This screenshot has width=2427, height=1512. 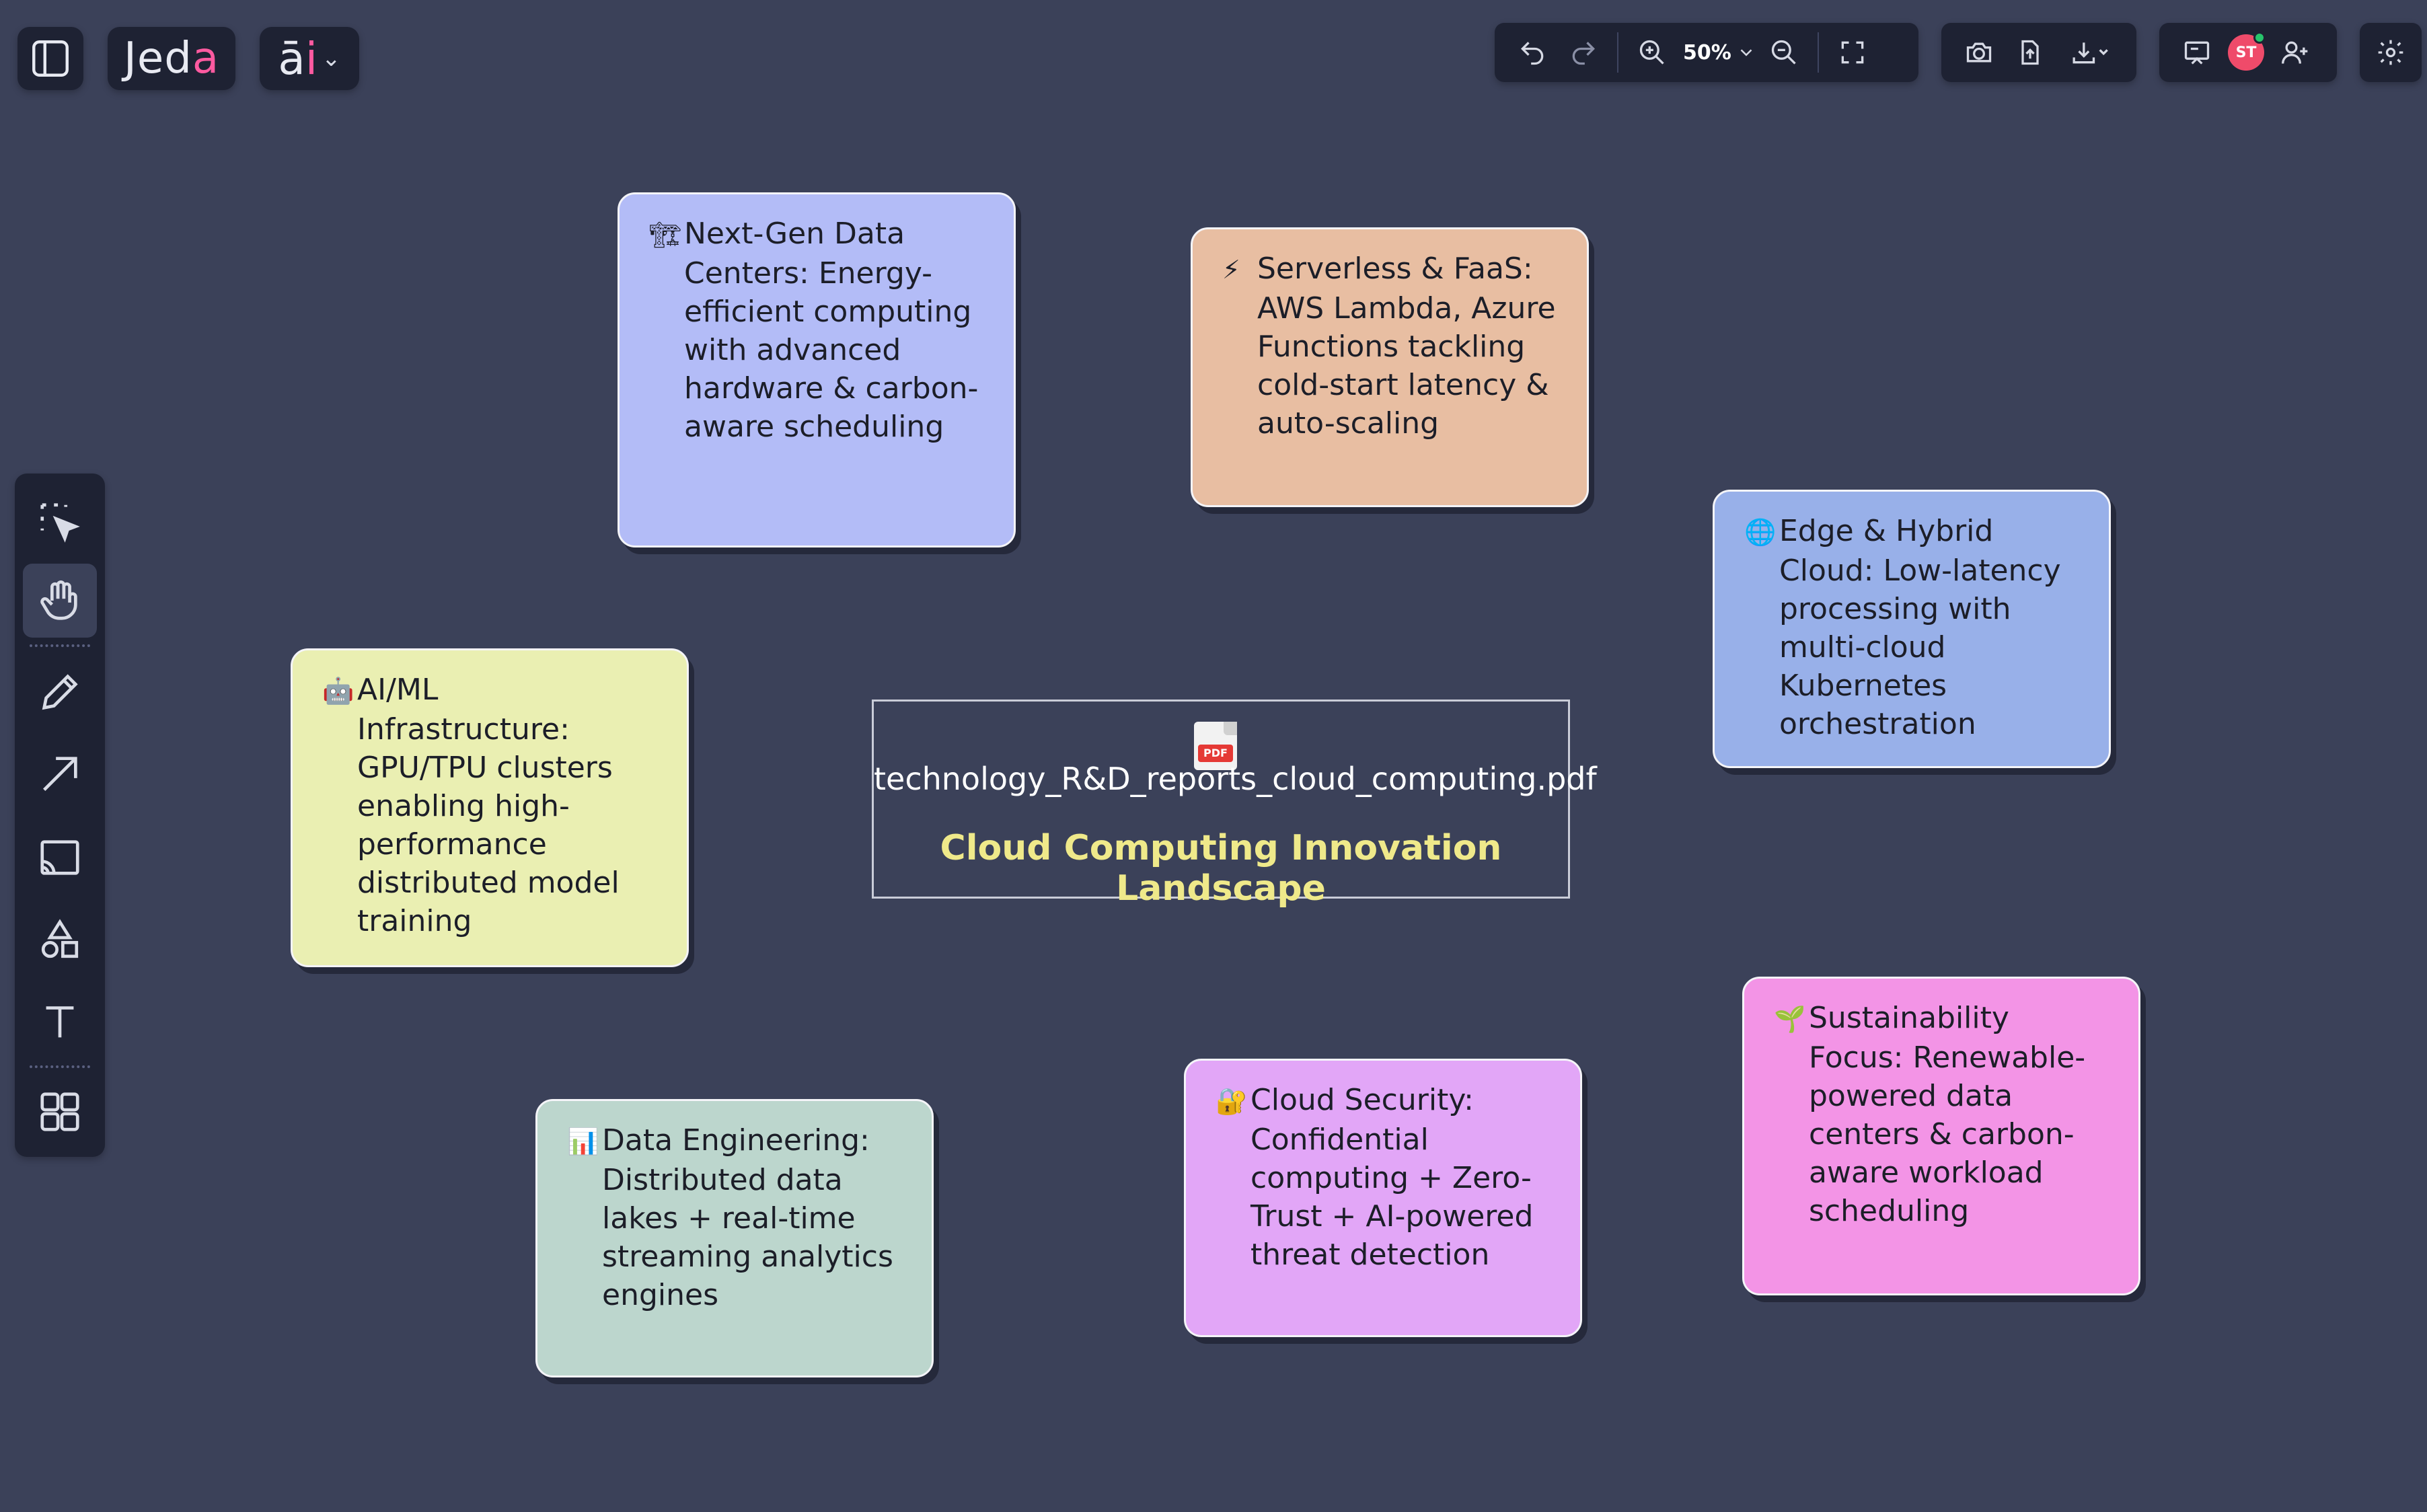 What do you see at coordinates (1979, 53) in the screenshot?
I see `camera-icon` at bounding box center [1979, 53].